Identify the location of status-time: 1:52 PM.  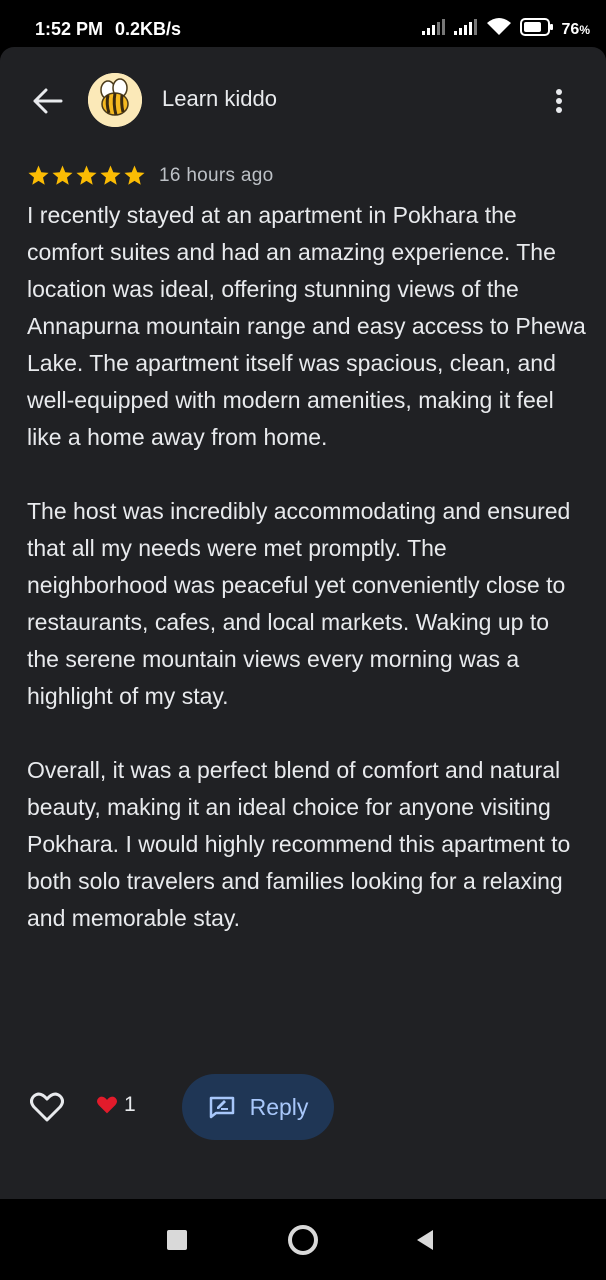
(69, 29).